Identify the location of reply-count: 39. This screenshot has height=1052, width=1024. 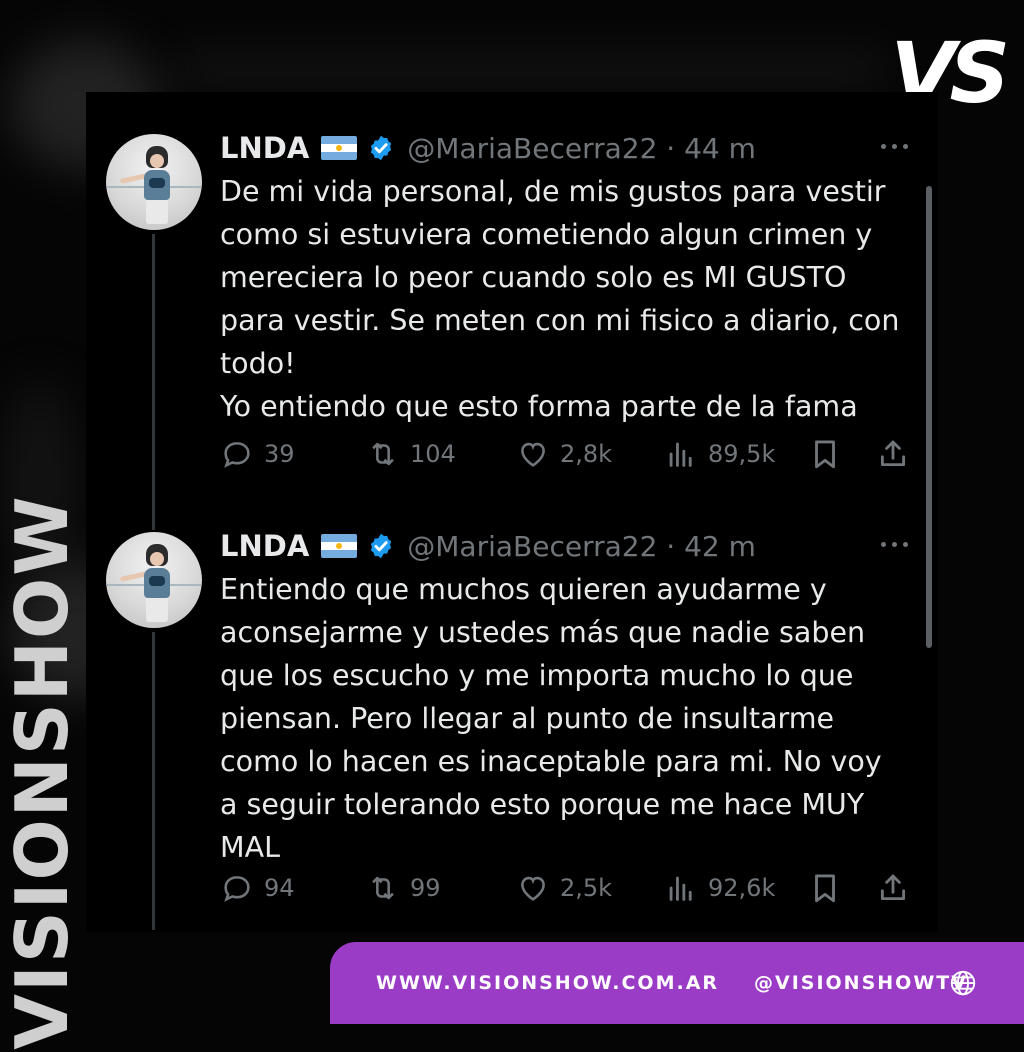
(279, 454).